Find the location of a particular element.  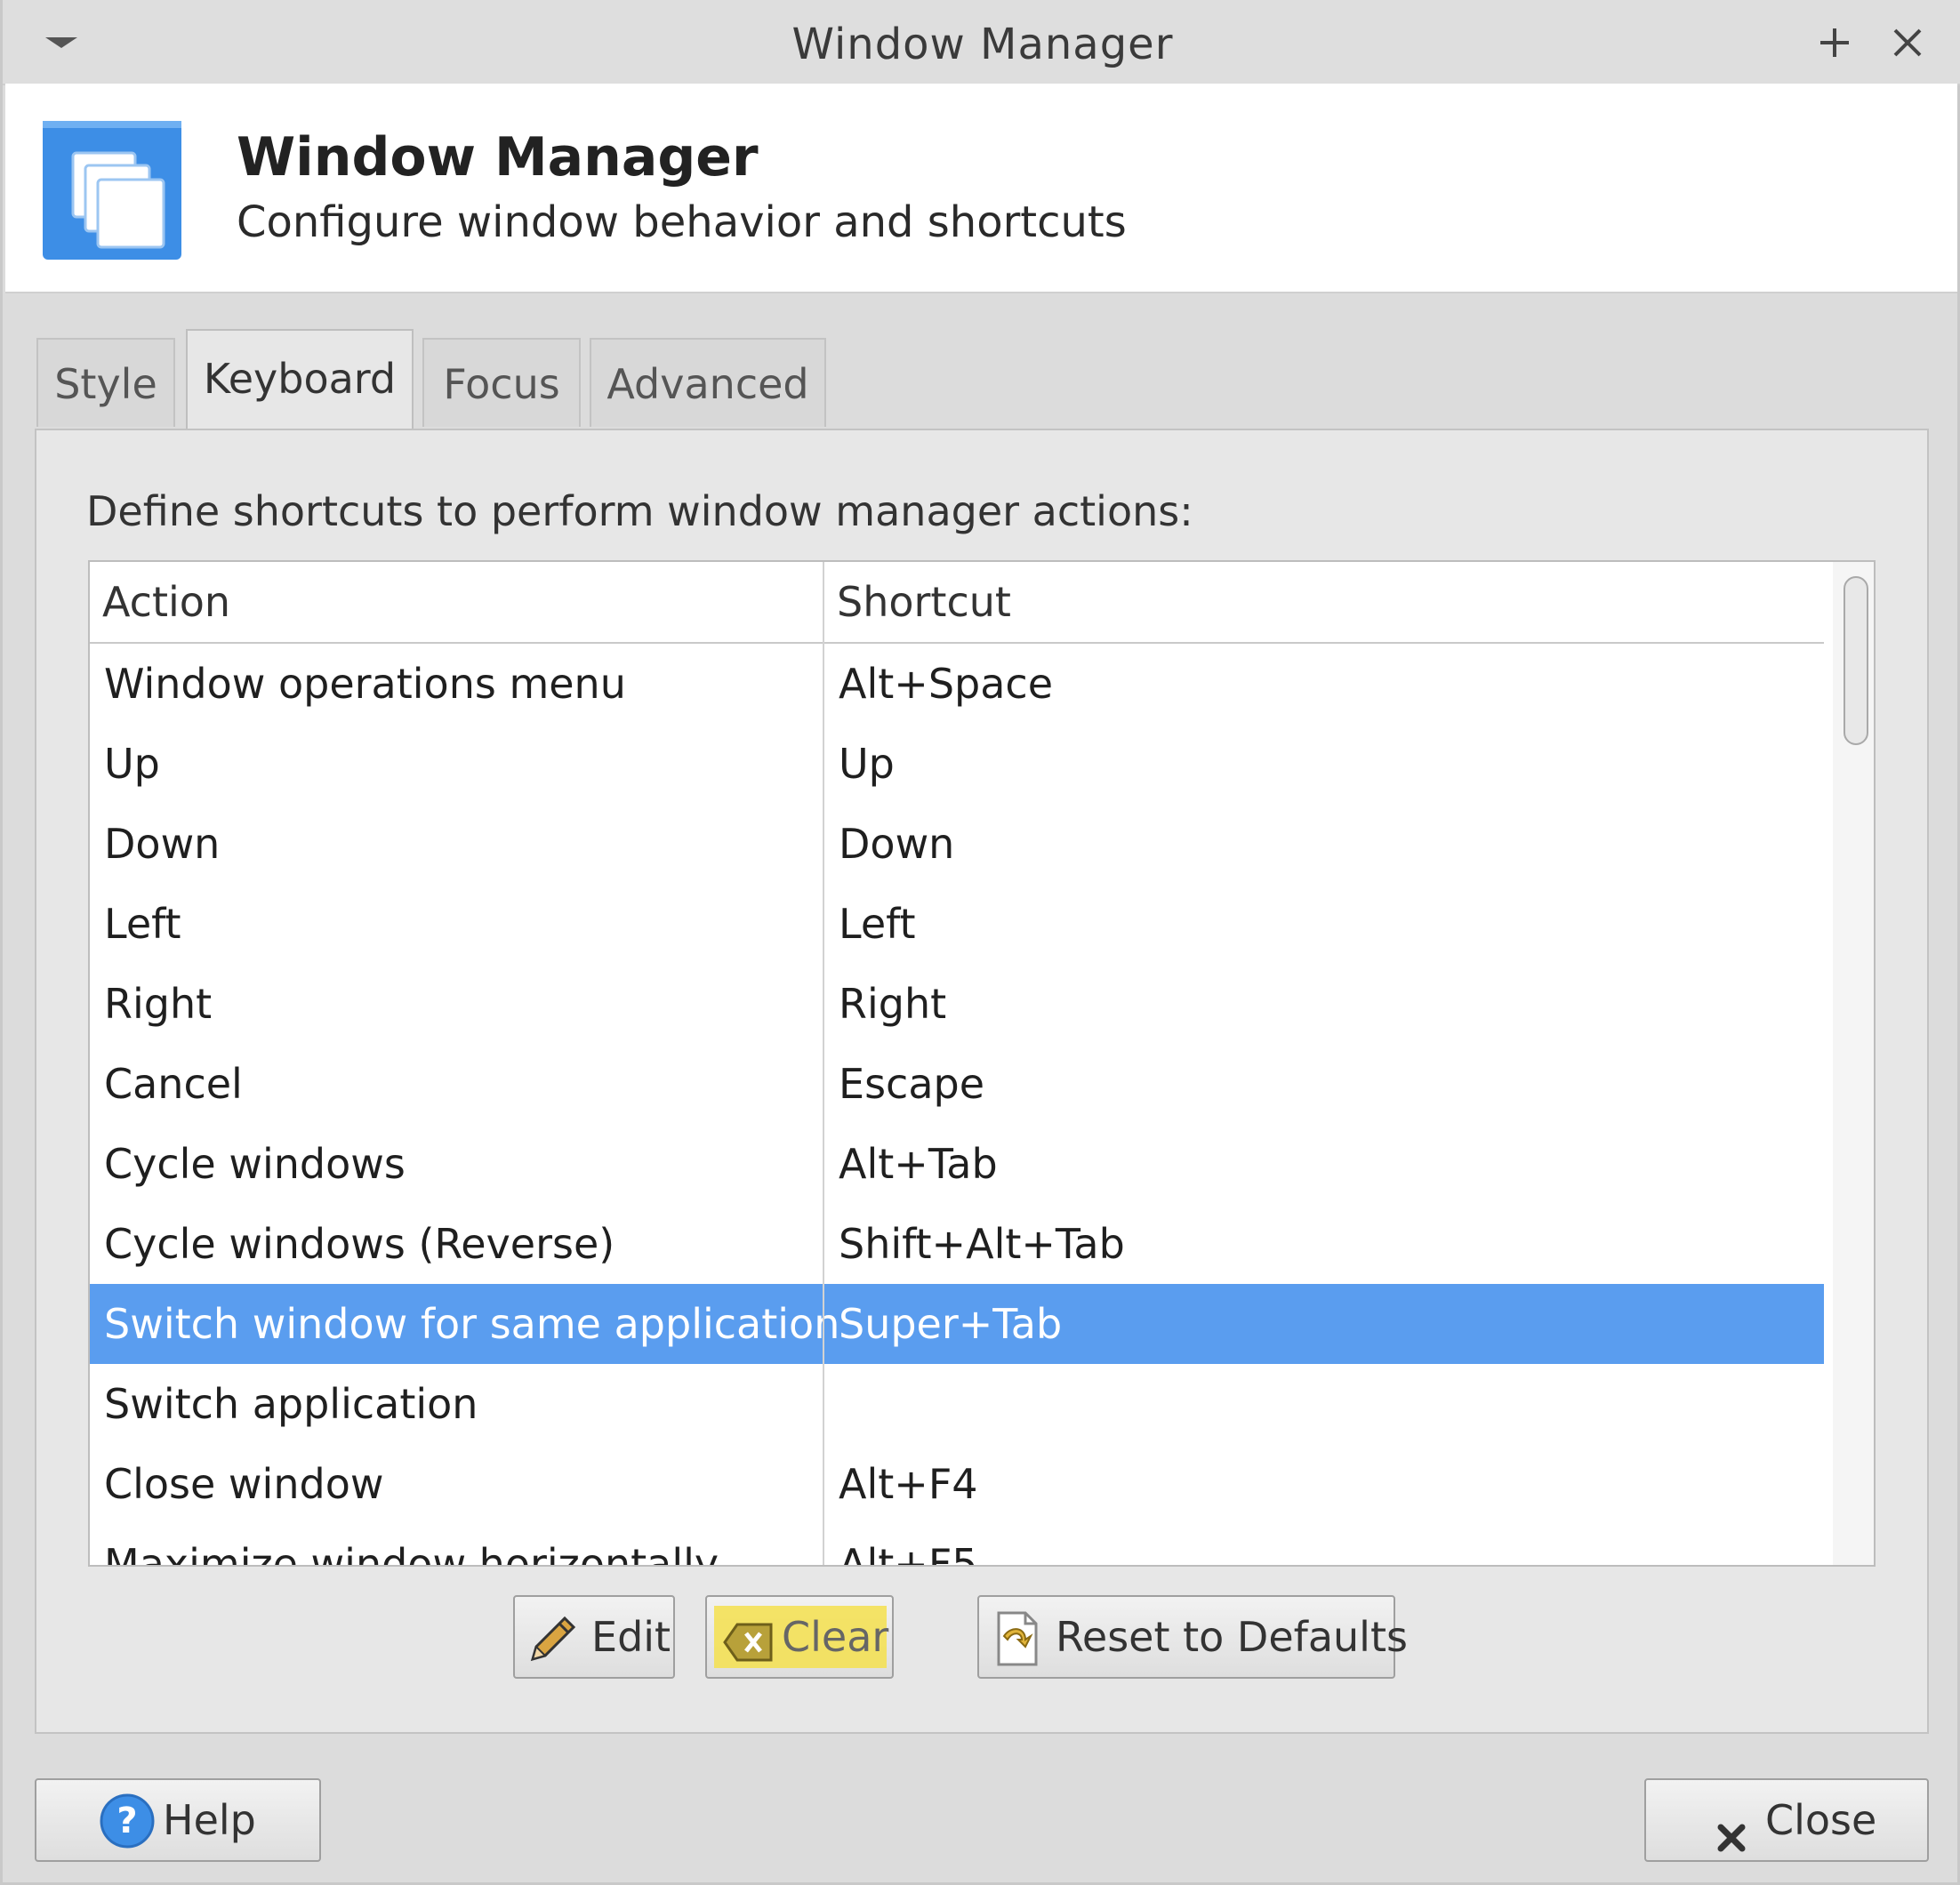

clear-backspace-icon is located at coordinates (748, 1653).